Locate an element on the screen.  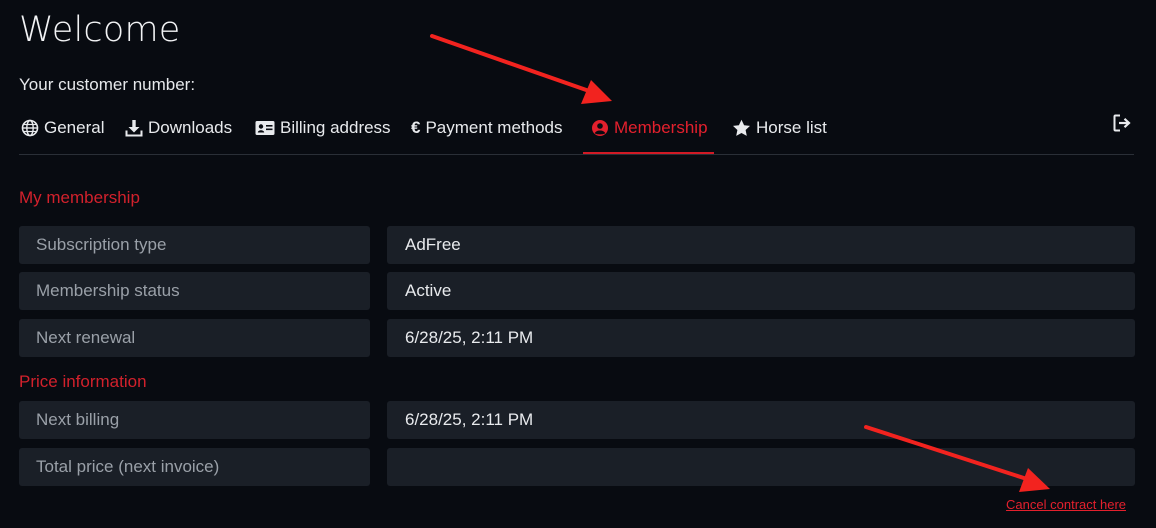
page-title: Welcome is located at coordinates (100, 30).